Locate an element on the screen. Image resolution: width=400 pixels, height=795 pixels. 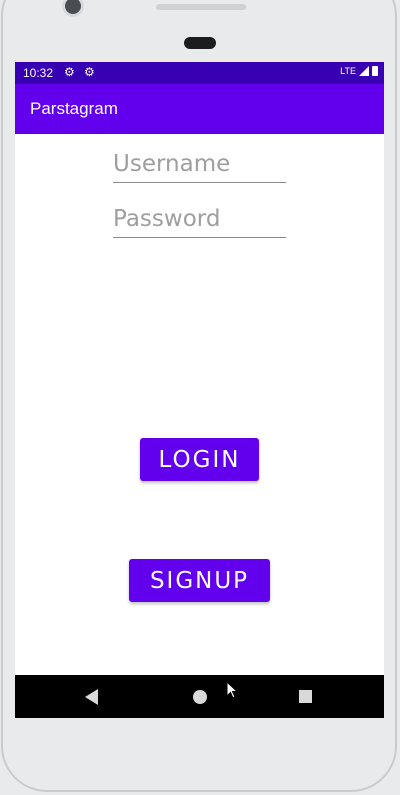
recents-icon is located at coordinates (305, 696).